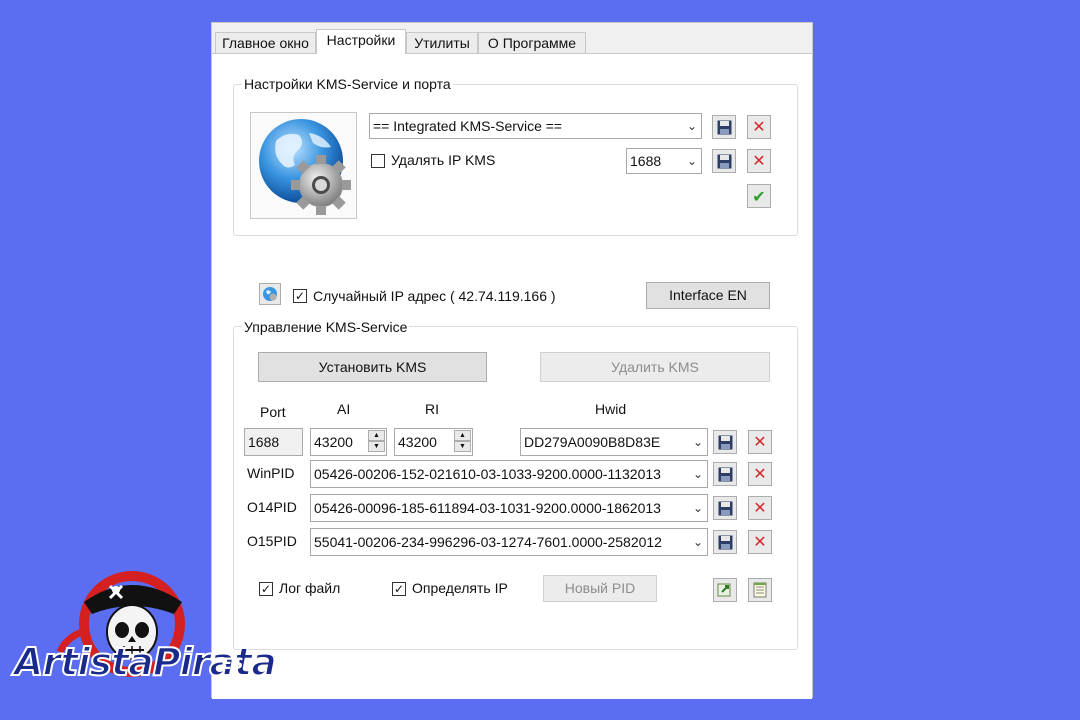 The width and height of the screenshot is (1080, 720). I want to click on ai-column-header: AI, so click(344, 409).